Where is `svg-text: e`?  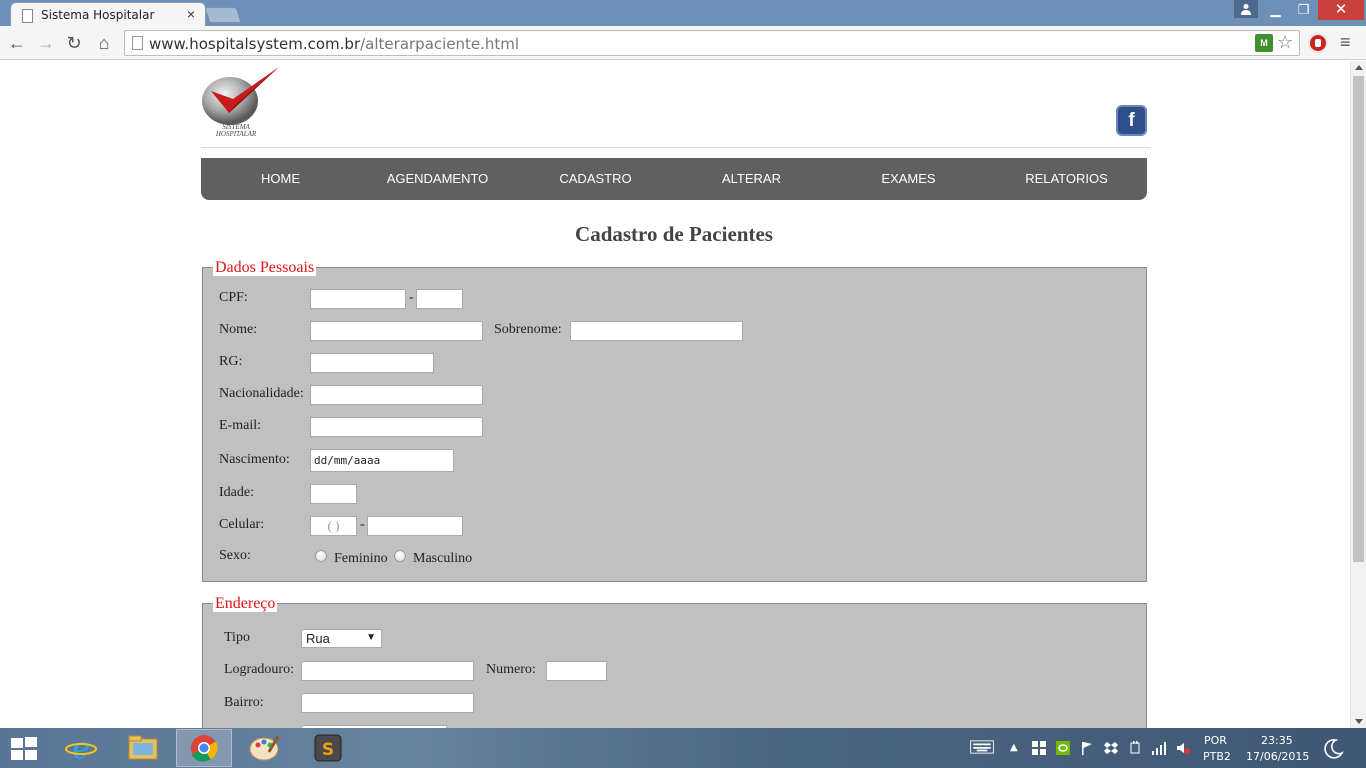
svg-text: e is located at coordinates (81, 748).